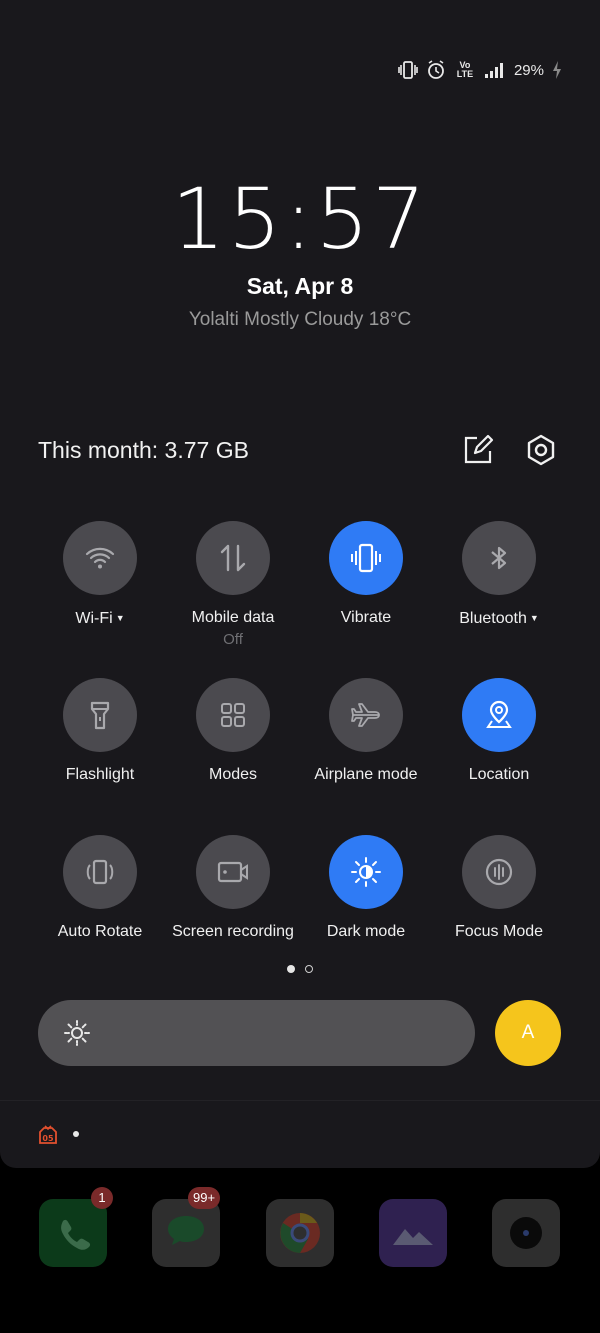 Image resolution: width=600 pixels, height=1333 pixels. I want to click on flashlight-toggle, so click(100, 715).